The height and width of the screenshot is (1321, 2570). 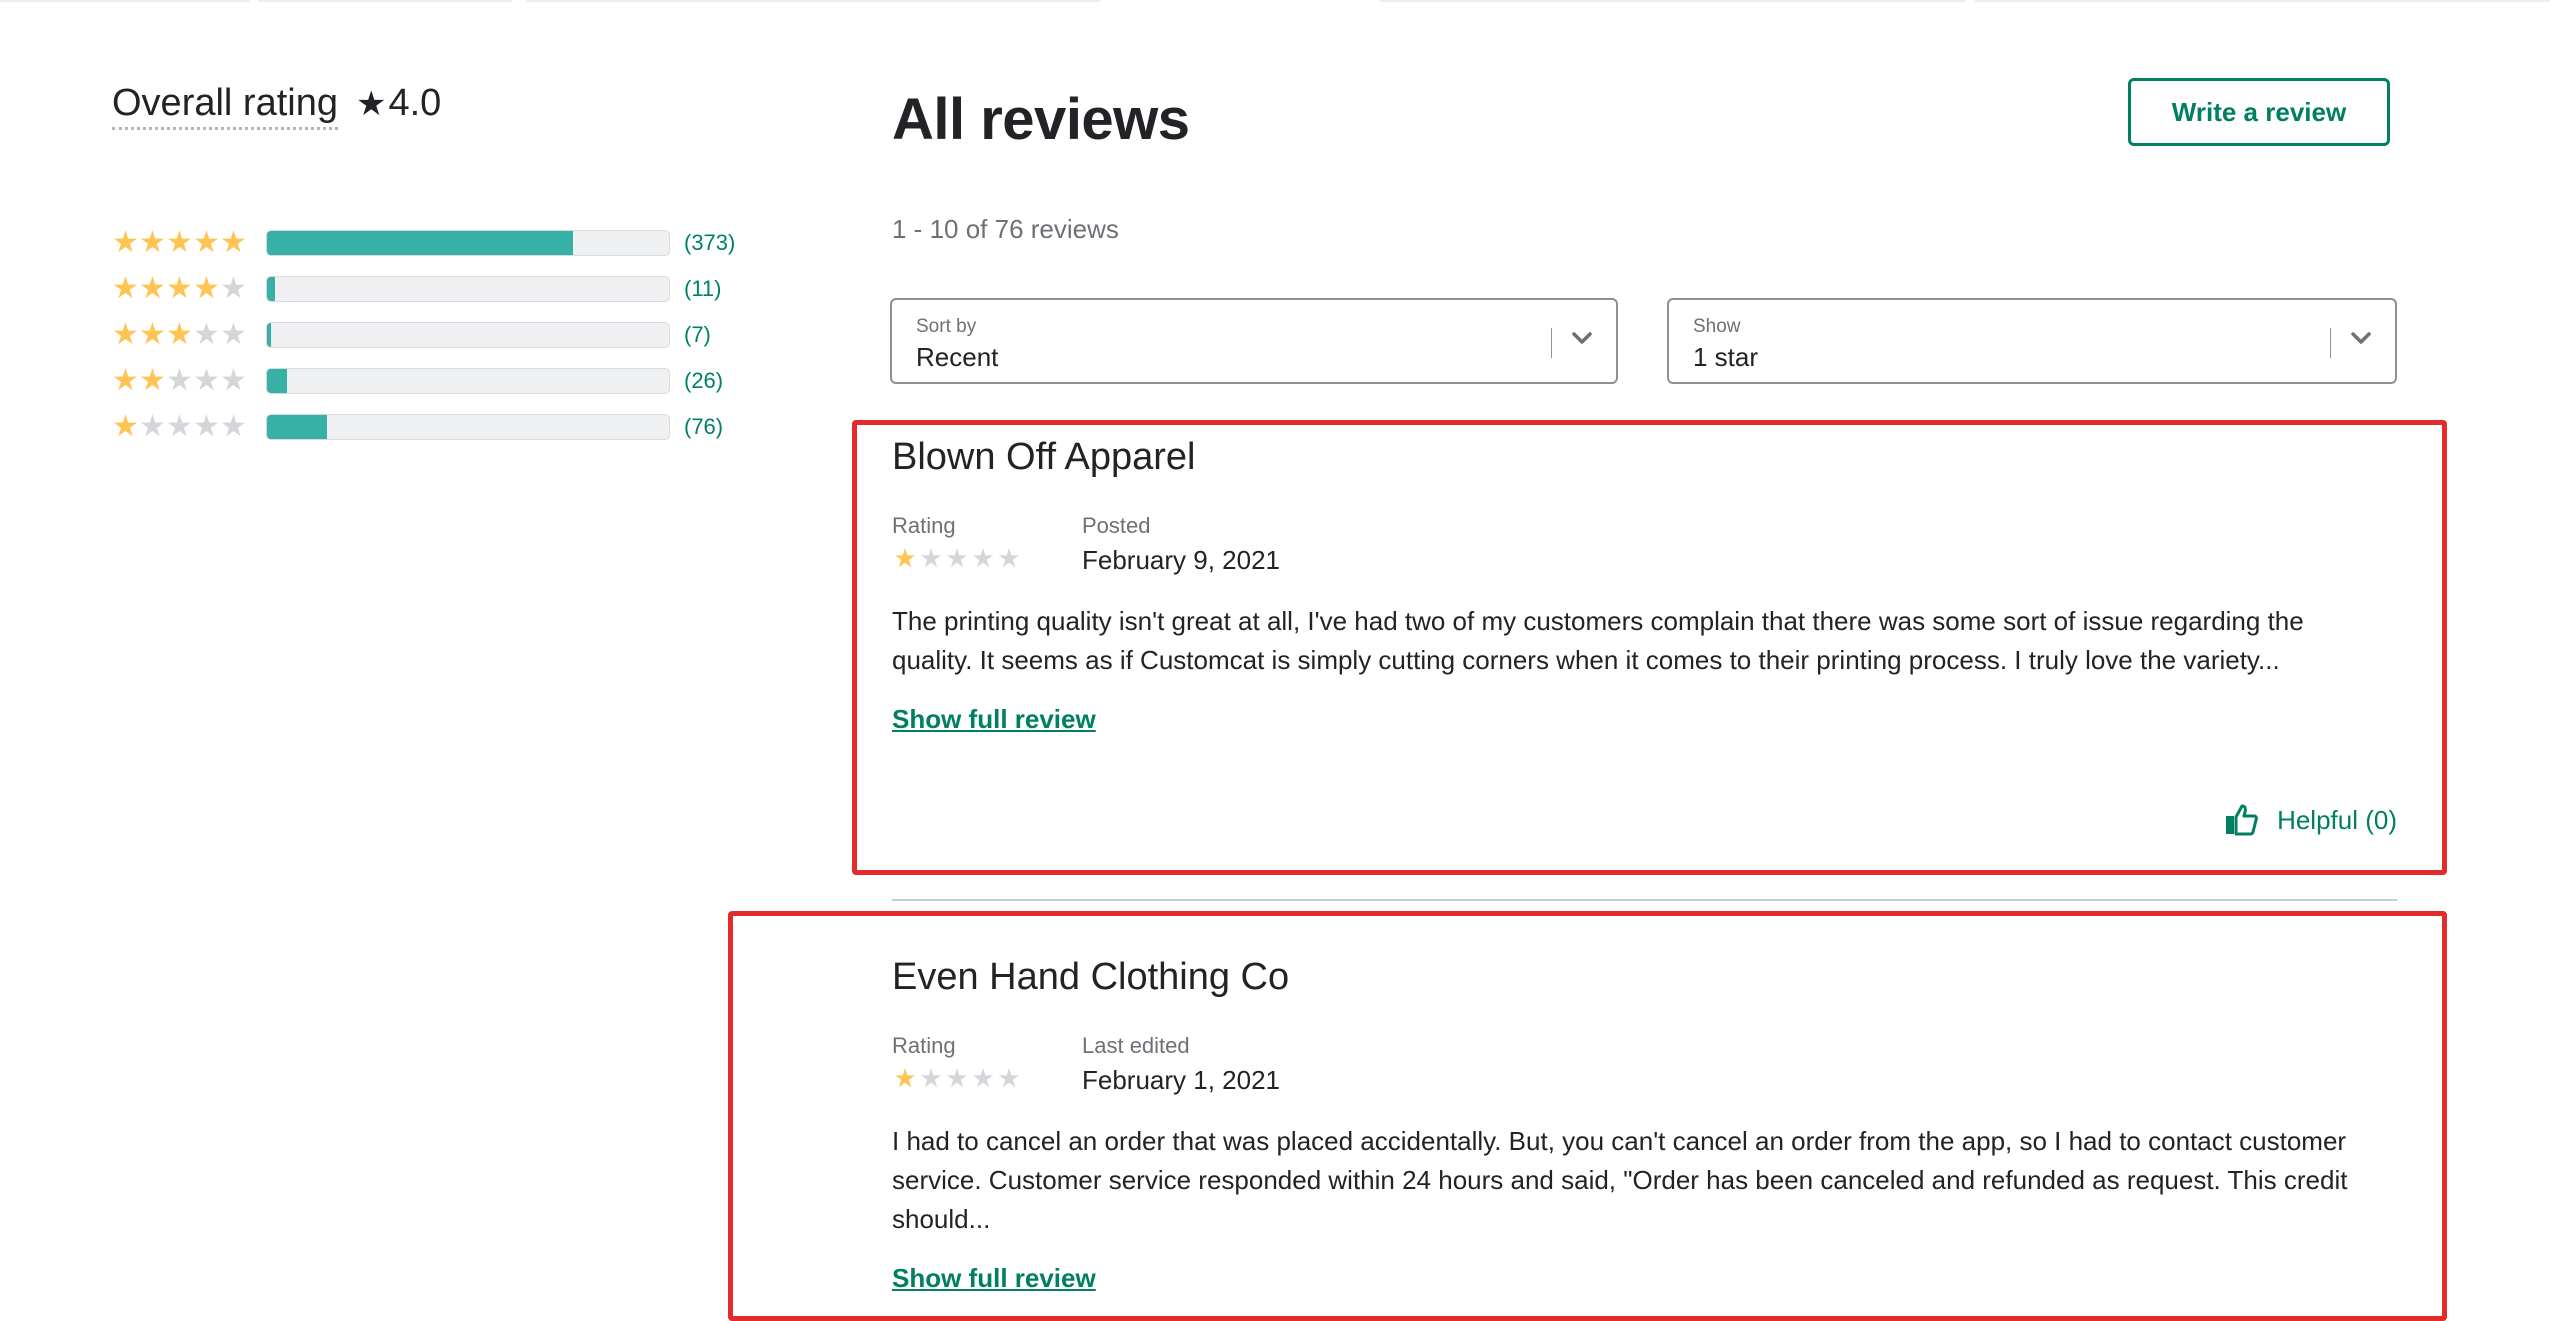 I want to click on helpful-button: Helpful (0), so click(x=2311, y=820).